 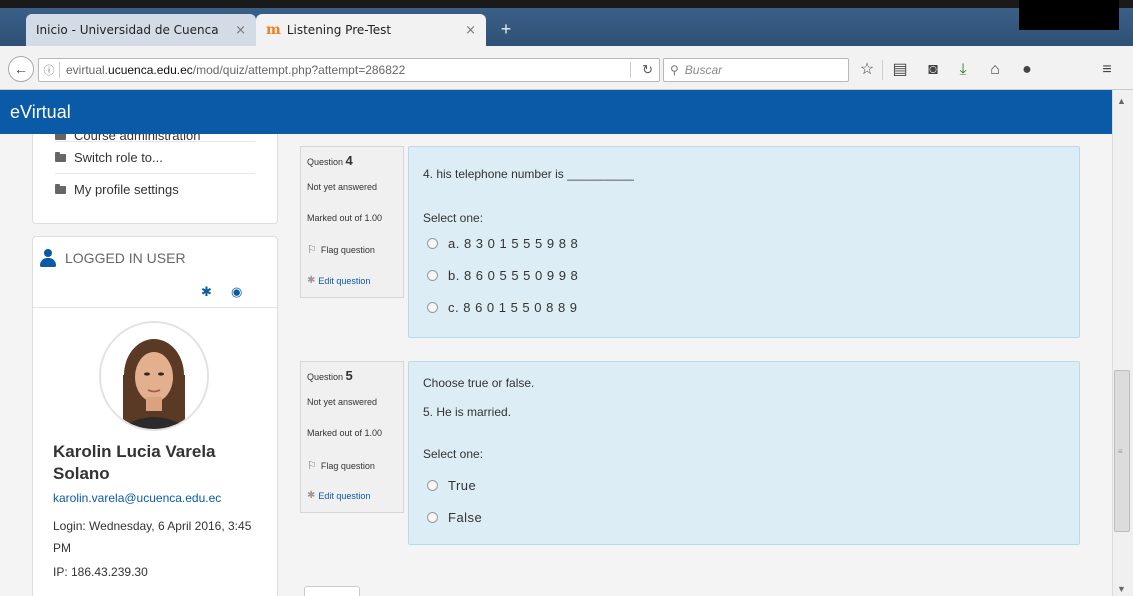 What do you see at coordinates (647, 70) in the screenshot?
I see `reload-icon: ↻` at bounding box center [647, 70].